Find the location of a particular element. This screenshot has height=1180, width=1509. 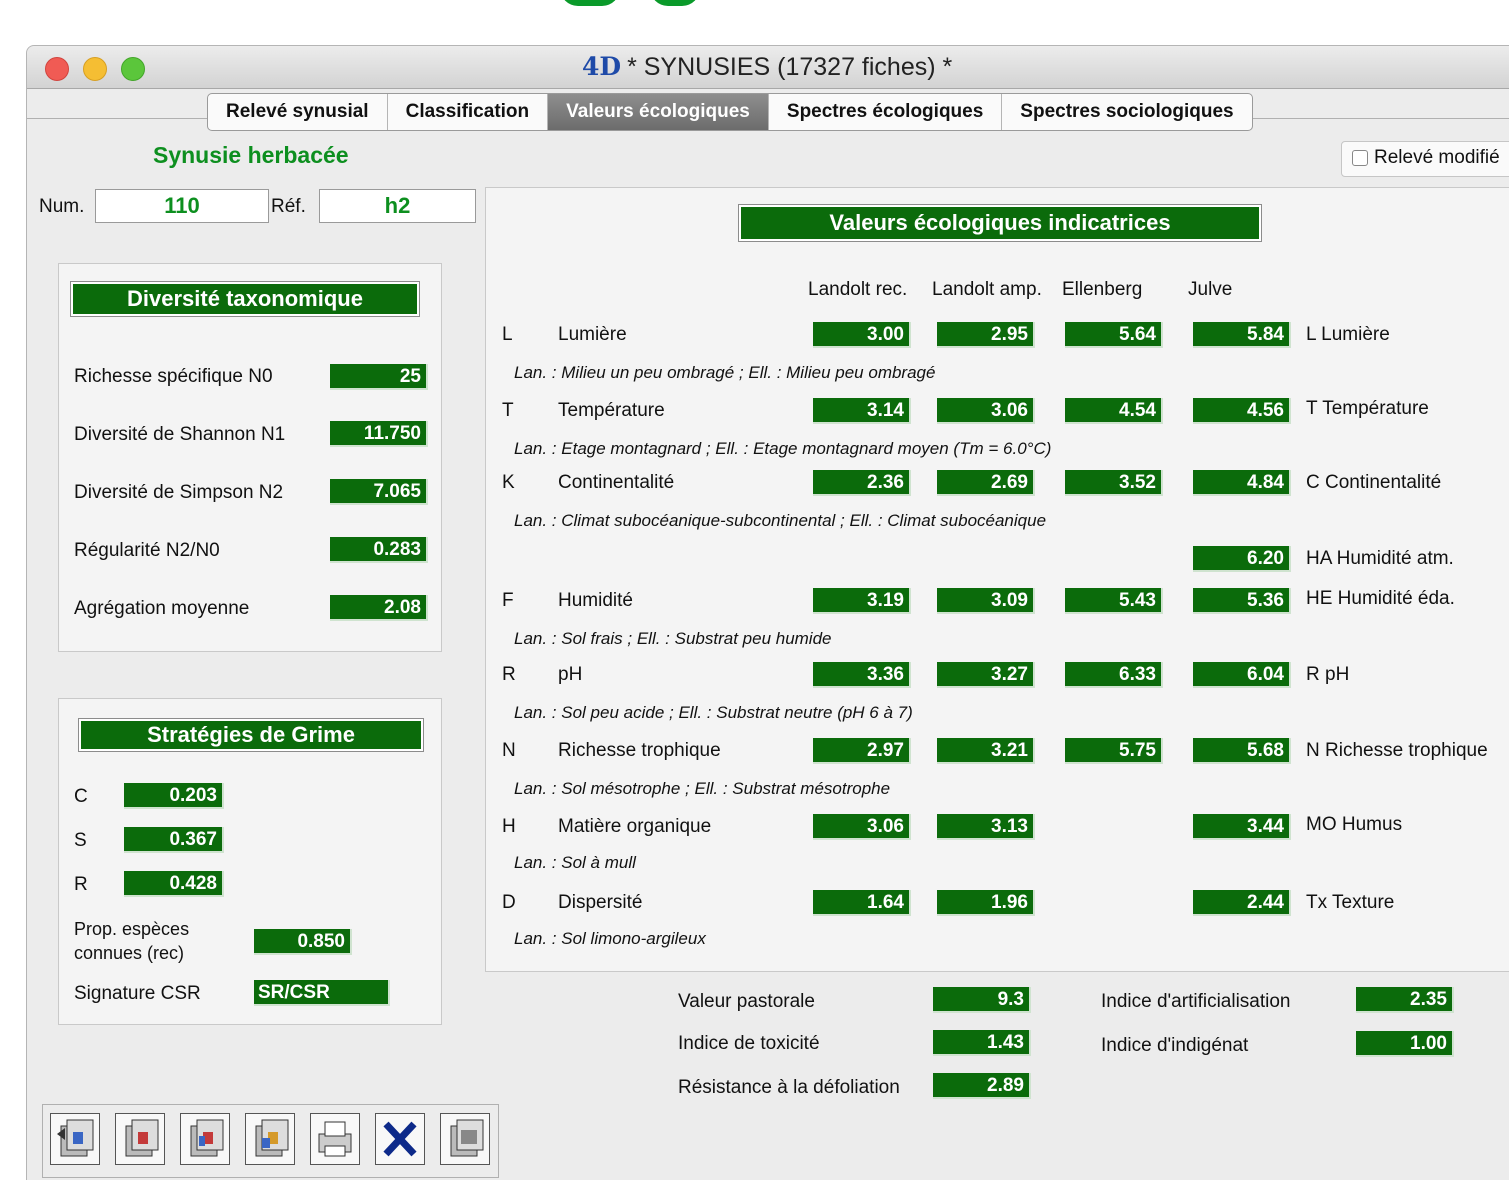

print-button is located at coordinates (335, 1139).